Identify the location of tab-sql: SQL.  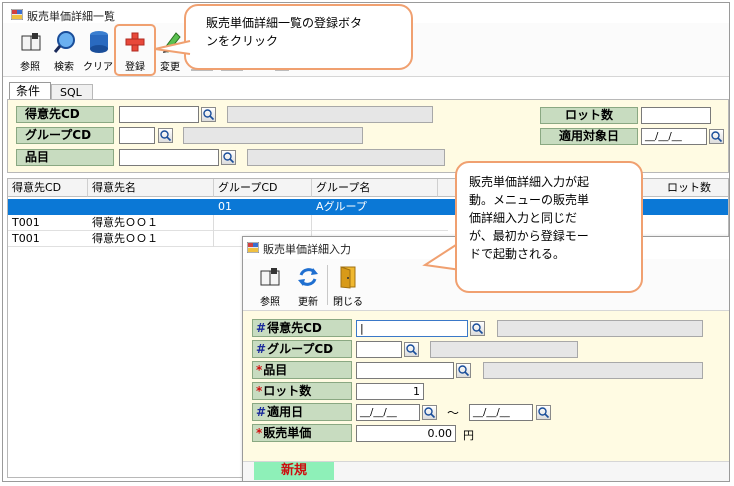
(72, 92).